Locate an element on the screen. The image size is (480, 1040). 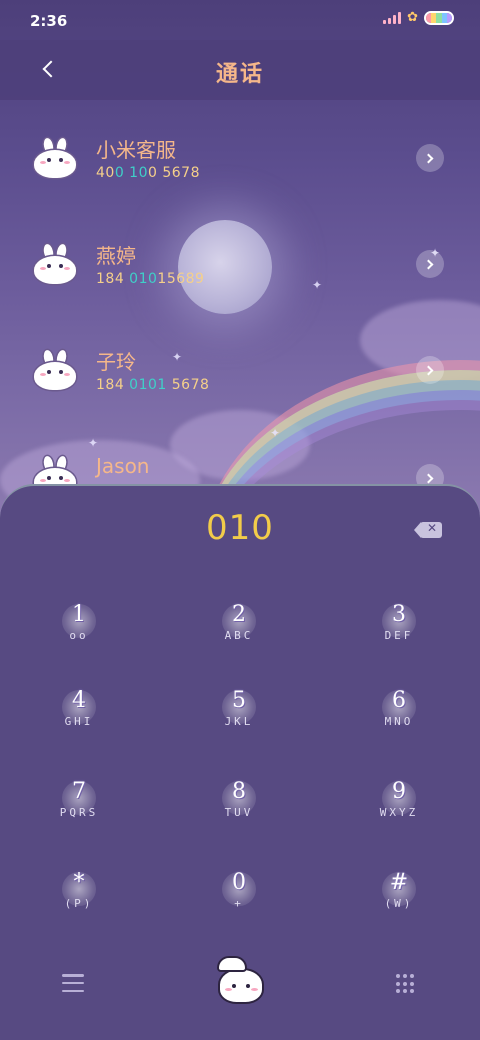
key-letters: PQRS is located at coordinates (79, 812).